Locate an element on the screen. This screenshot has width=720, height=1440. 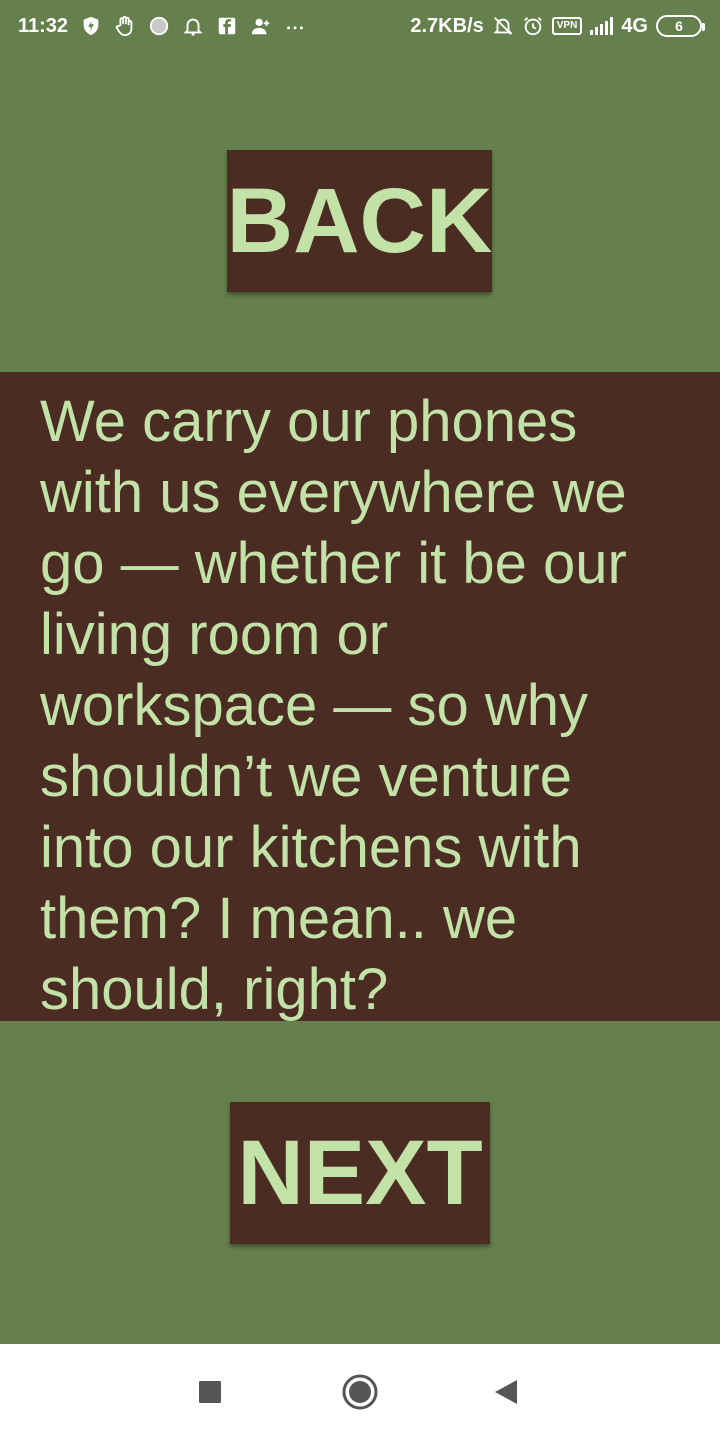
next-button: NEXT is located at coordinates (360, 1173).